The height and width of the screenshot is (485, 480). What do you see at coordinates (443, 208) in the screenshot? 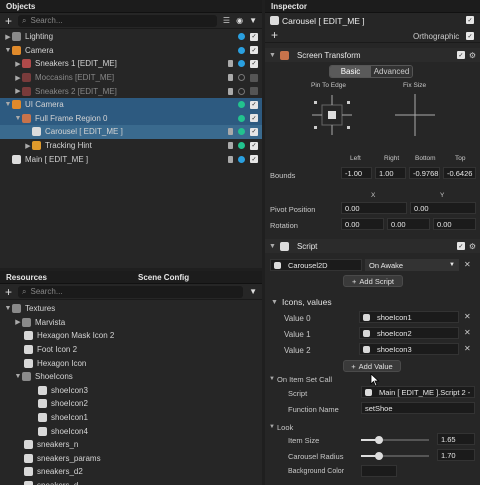
I see `pivot-y-field: 0.00` at bounding box center [443, 208].